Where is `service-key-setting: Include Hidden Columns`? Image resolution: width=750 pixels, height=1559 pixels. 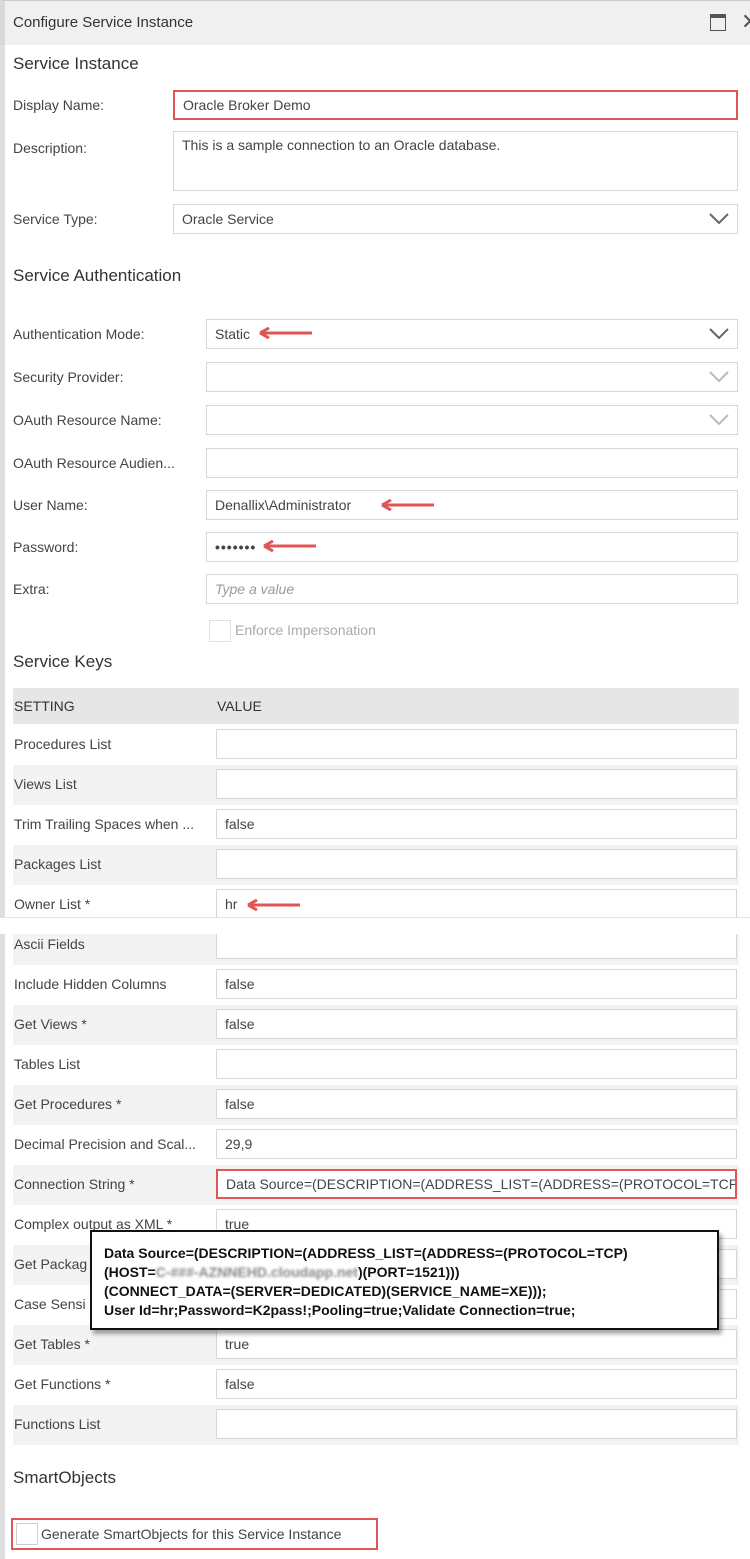 service-key-setting: Include Hidden Columns is located at coordinates (90, 984).